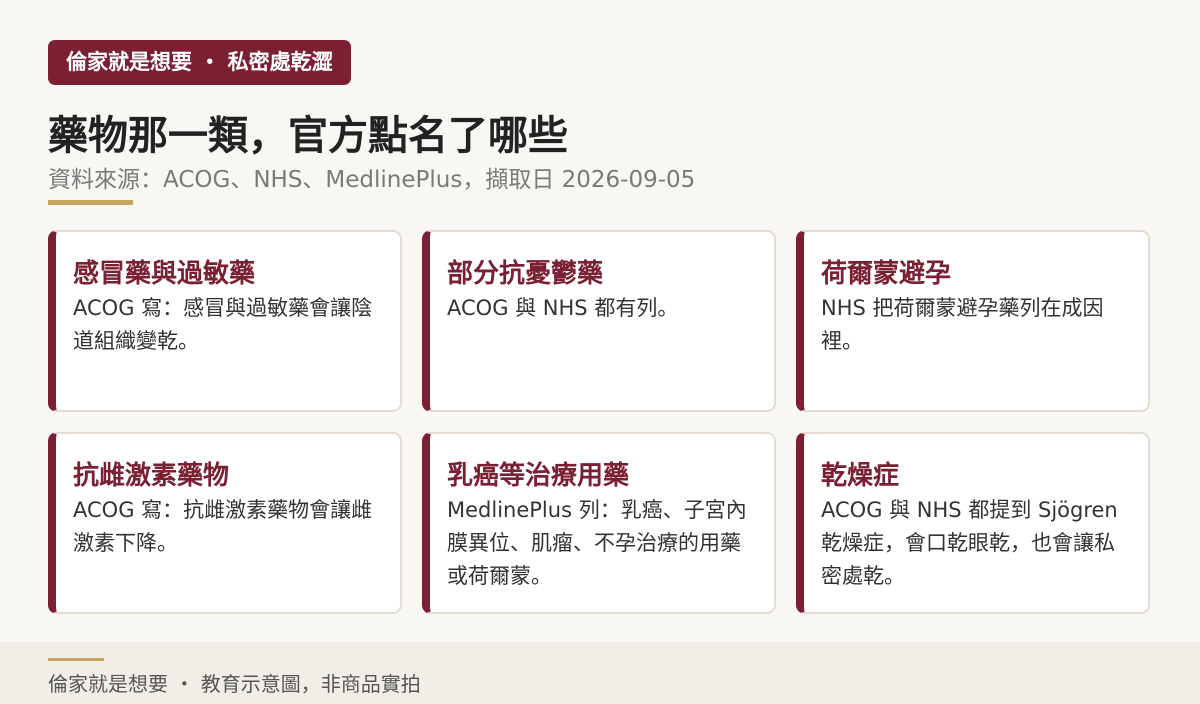 The image size is (1200, 704). What do you see at coordinates (563, 308) in the screenshot?
I see `card-body: ACOG 與 NHS 都有列。` at bounding box center [563, 308].